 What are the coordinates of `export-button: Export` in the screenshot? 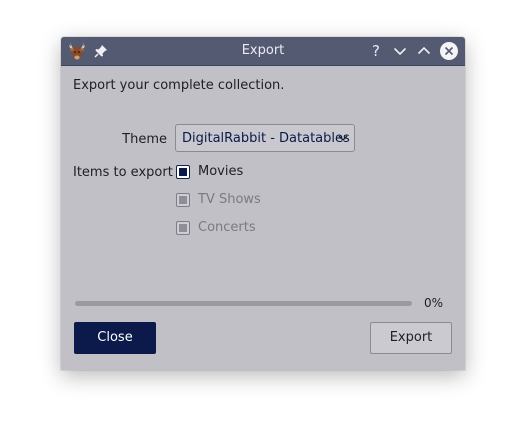 It's located at (411, 338).